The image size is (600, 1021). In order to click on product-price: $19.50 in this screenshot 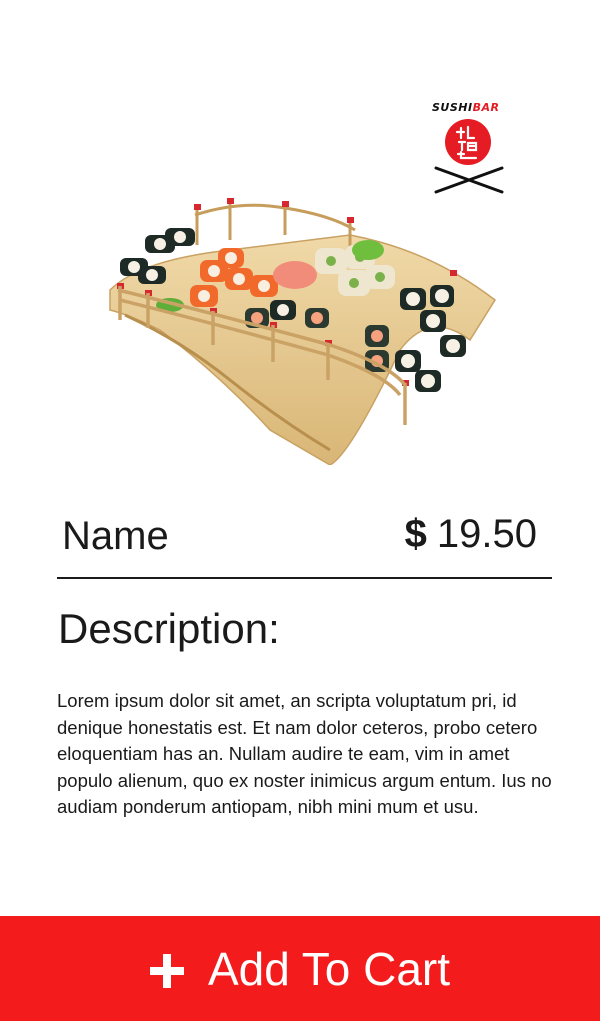, I will do `click(471, 534)`.